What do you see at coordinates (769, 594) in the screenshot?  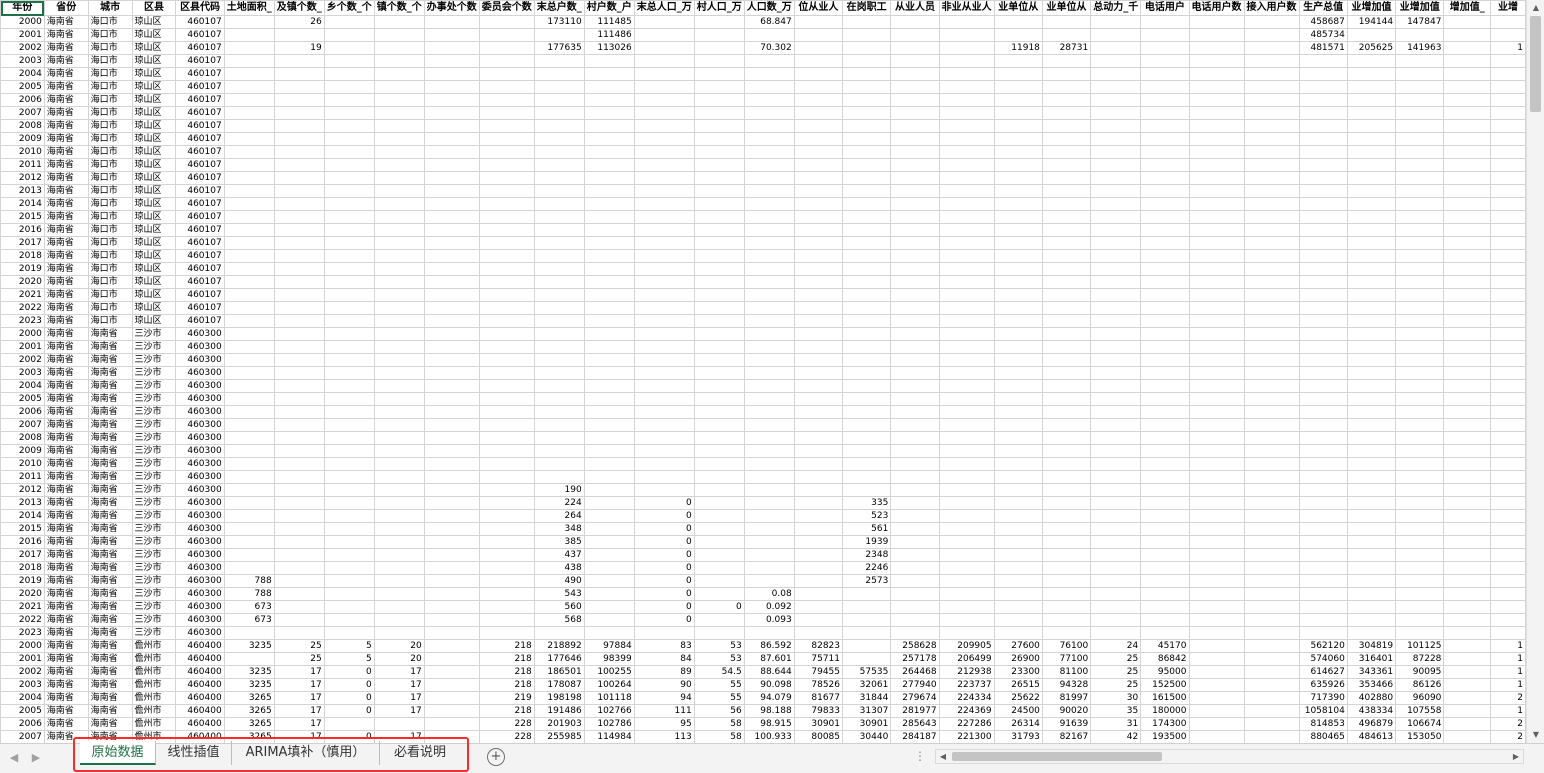 I see `table-cell: 0.08` at bounding box center [769, 594].